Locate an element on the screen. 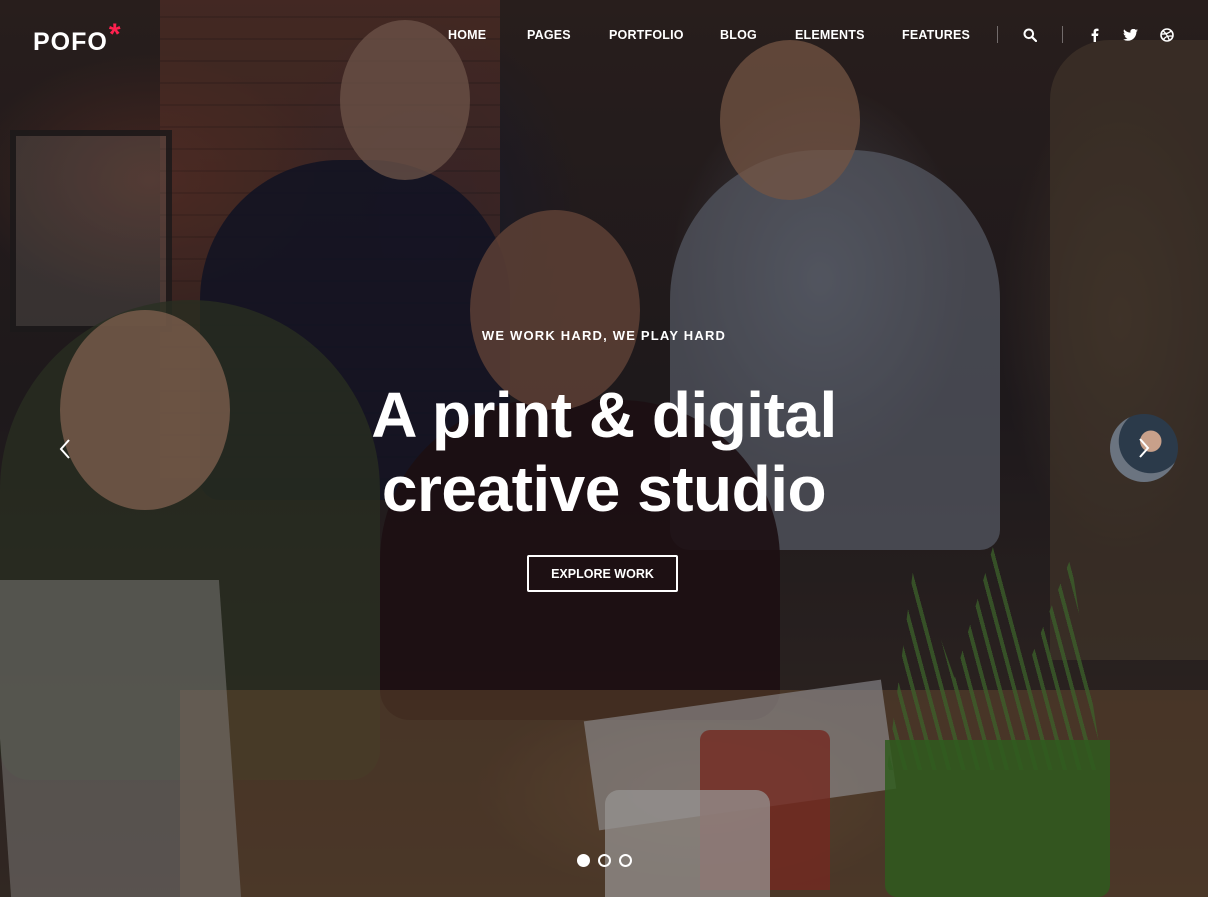 The image size is (1208, 897). chevron-right-icon is located at coordinates (1144, 448).